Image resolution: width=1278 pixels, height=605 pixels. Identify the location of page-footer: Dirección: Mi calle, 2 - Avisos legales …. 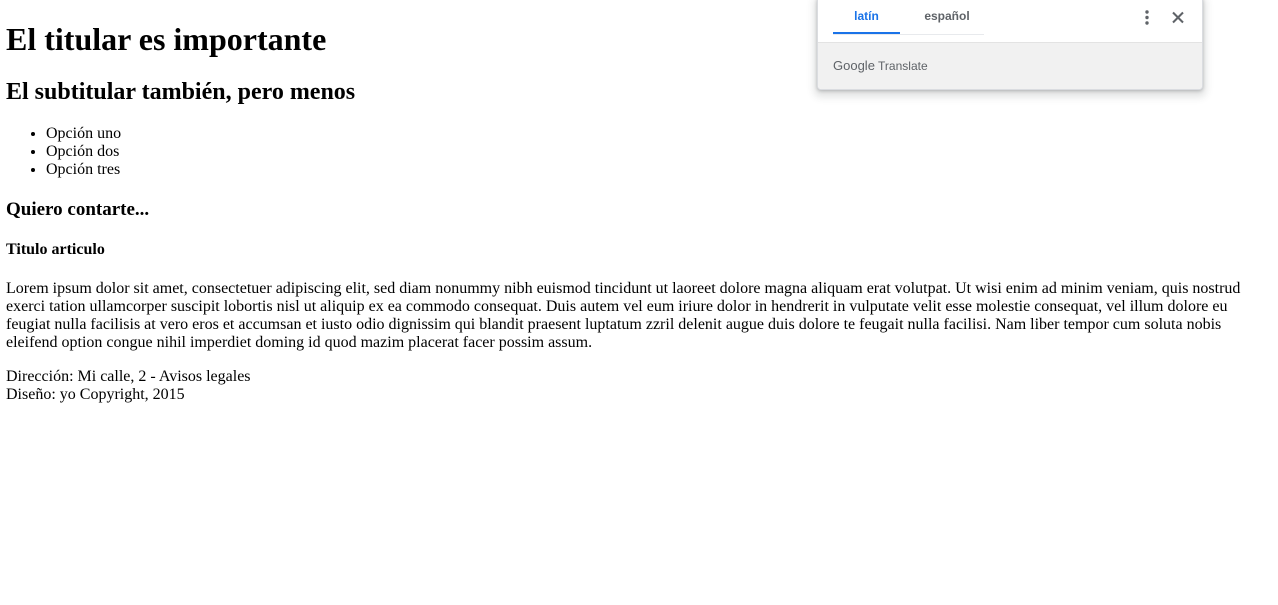
(128, 386).